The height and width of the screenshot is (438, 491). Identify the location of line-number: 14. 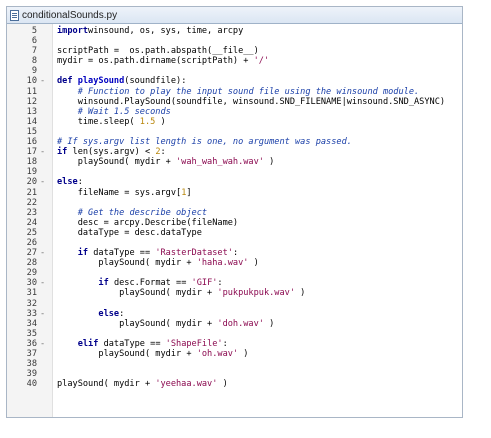
(31, 121).